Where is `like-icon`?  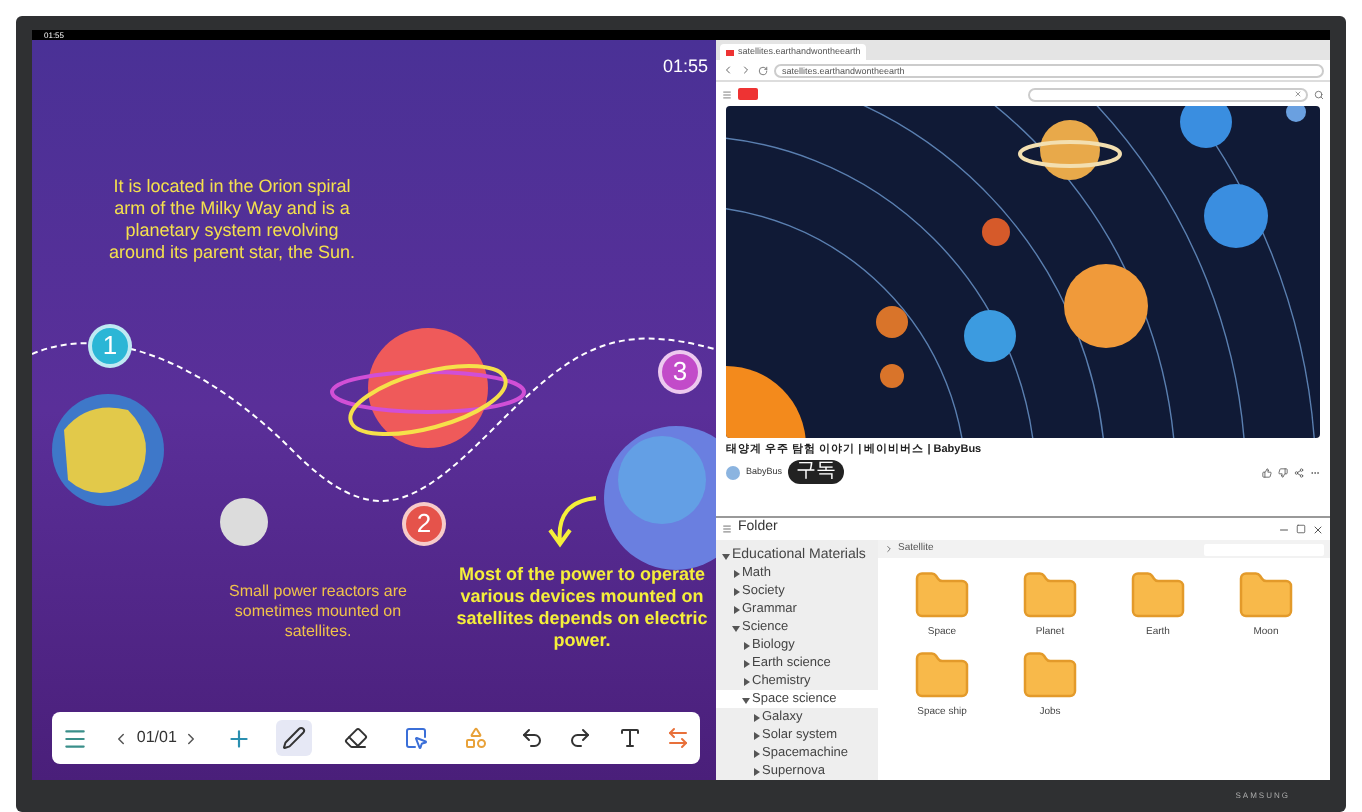
like-icon is located at coordinates (1267, 472).